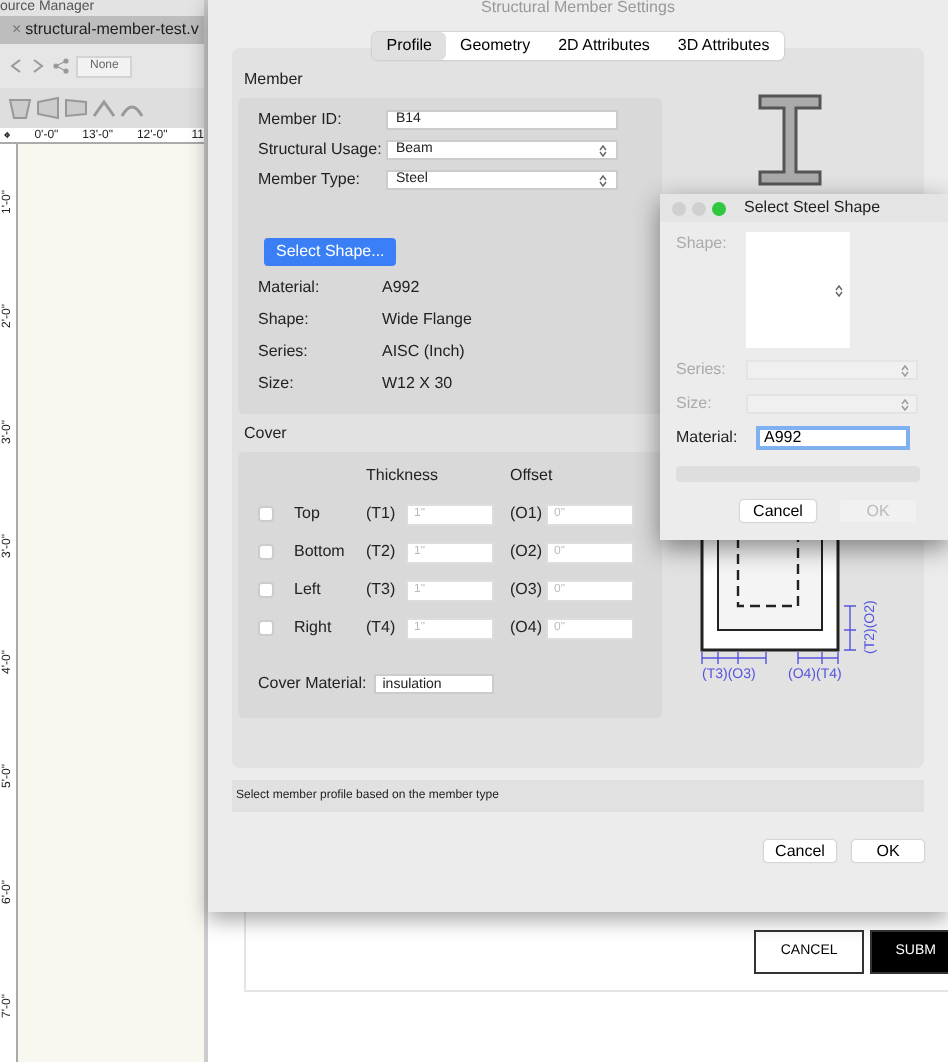 The height and width of the screenshot is (1062, 948). I want to click on checkbox-label: Left, so click(308, 590).